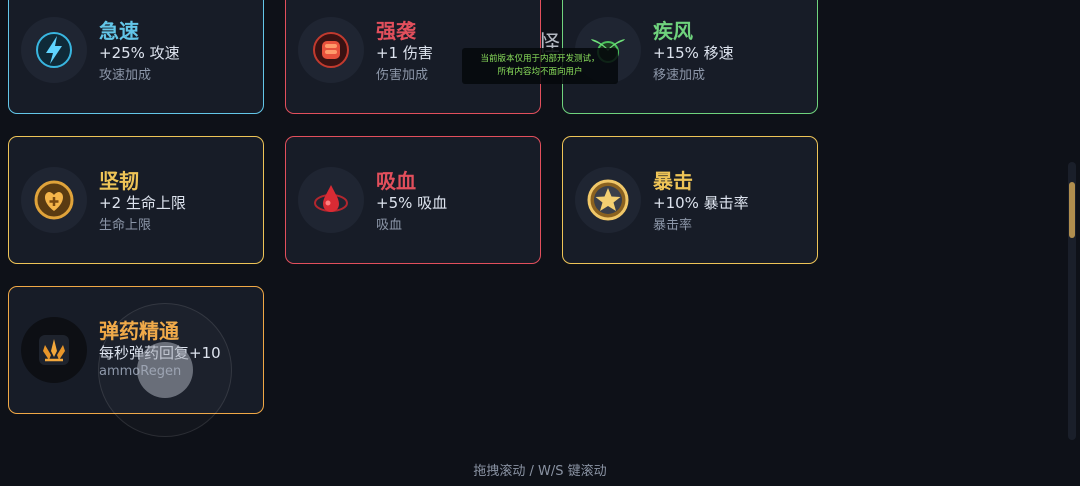  Describe the element at coordinates (693, 53) in the screenshot. I see `card-effect: +15% 移速` at that location.